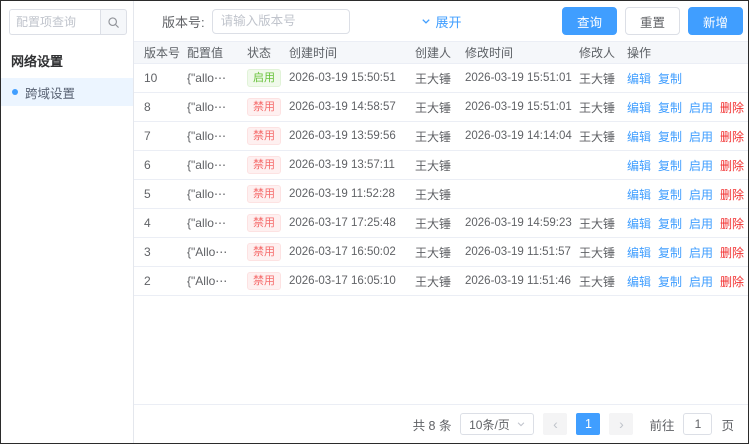  I want to click on page-size-select: 10条/页, so click(497, 424).